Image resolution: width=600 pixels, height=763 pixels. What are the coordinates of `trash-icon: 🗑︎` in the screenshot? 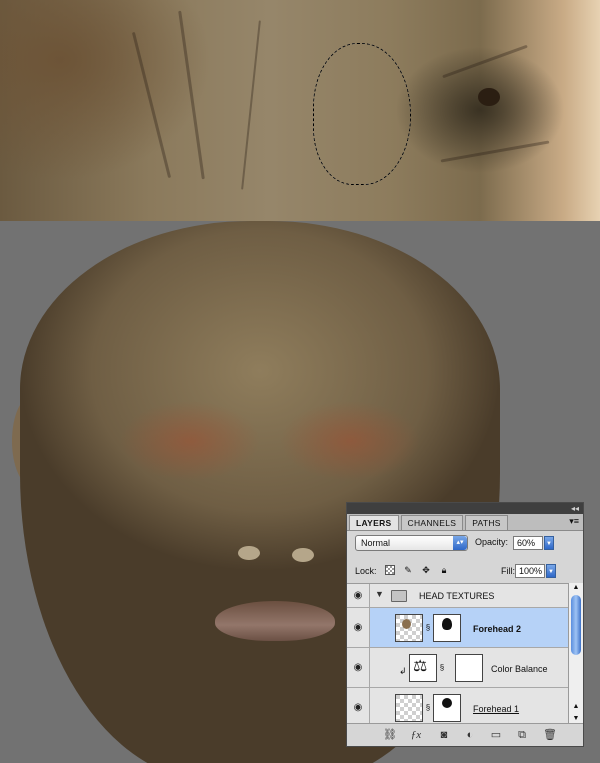 It's located at (550, 735).